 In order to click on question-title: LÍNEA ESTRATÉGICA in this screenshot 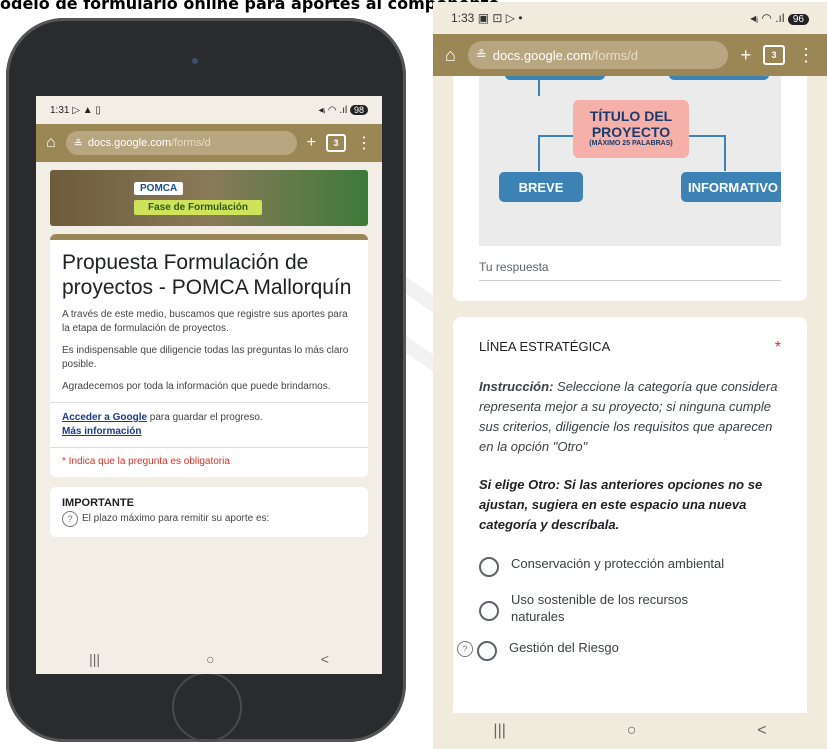, I will do `click(545, 346)`.